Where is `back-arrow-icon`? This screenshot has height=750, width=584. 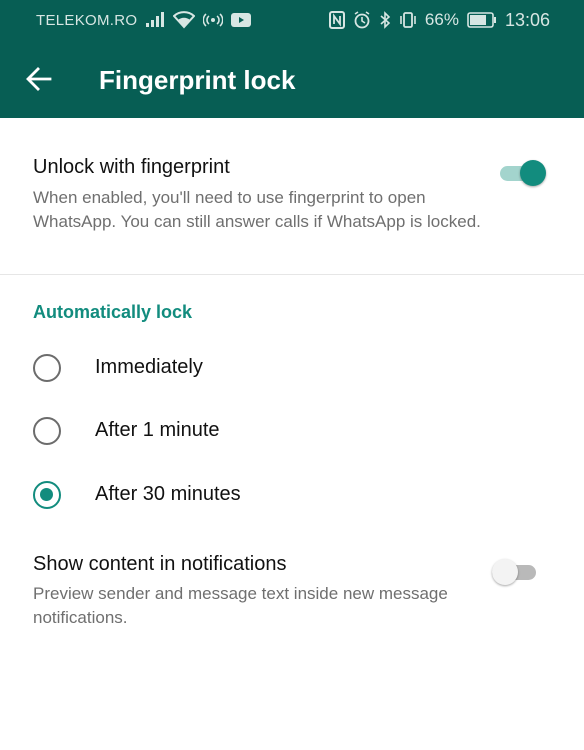
back-arrow-icon is located at coordinates (39, 79).